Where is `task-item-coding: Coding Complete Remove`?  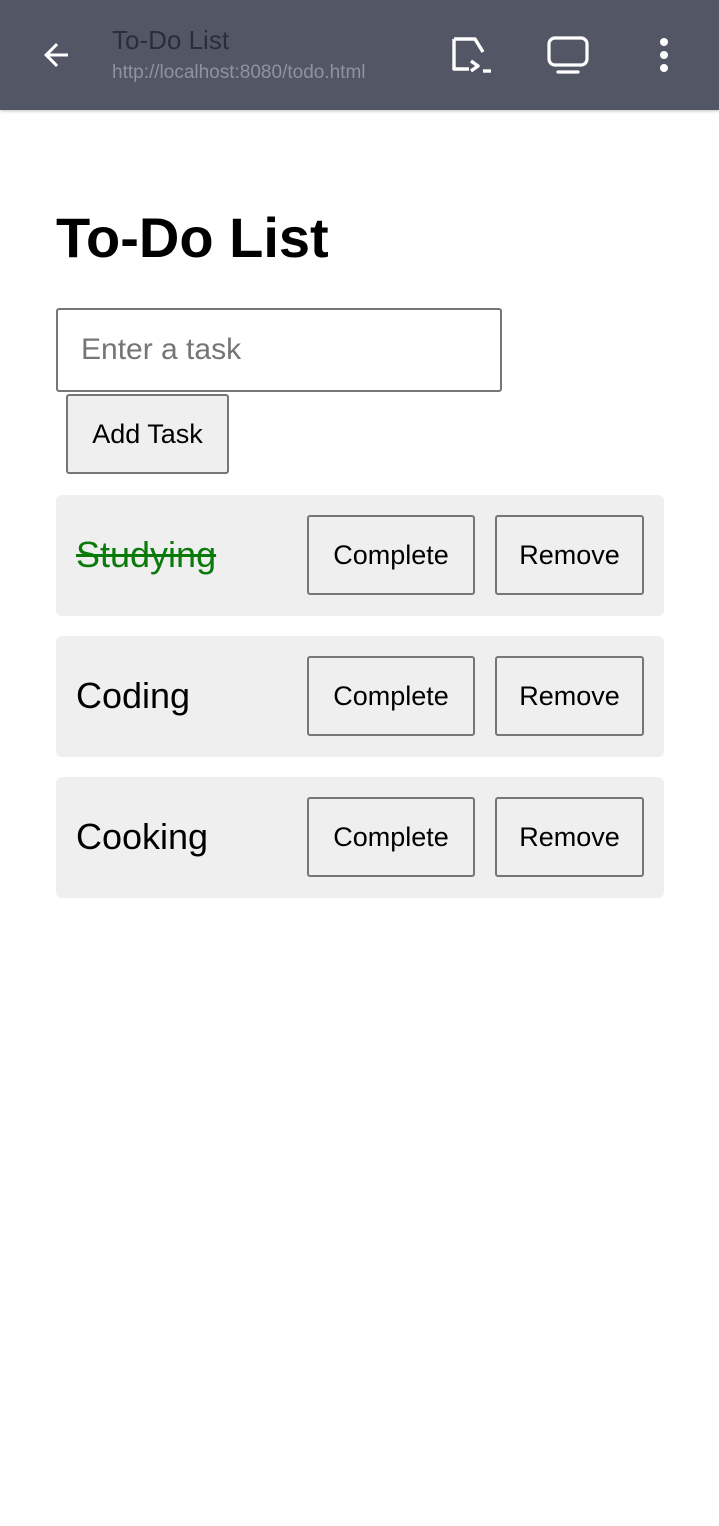 task-item-coding: Coding Complete Remove is located at coordinates (360, 696).